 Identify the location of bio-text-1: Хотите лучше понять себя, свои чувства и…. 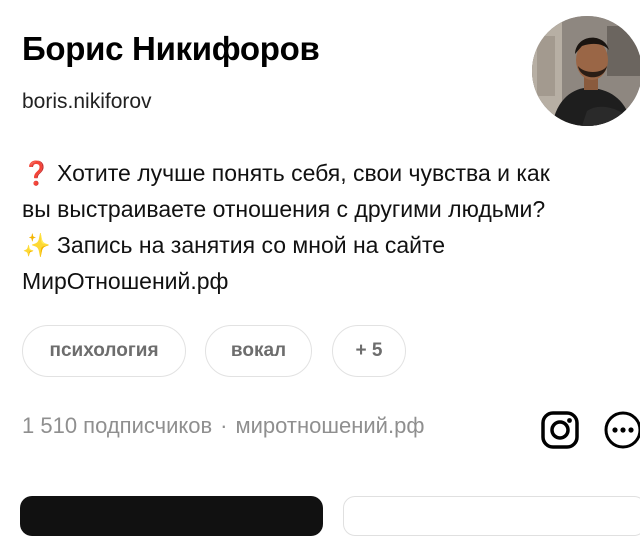
(303, 173).